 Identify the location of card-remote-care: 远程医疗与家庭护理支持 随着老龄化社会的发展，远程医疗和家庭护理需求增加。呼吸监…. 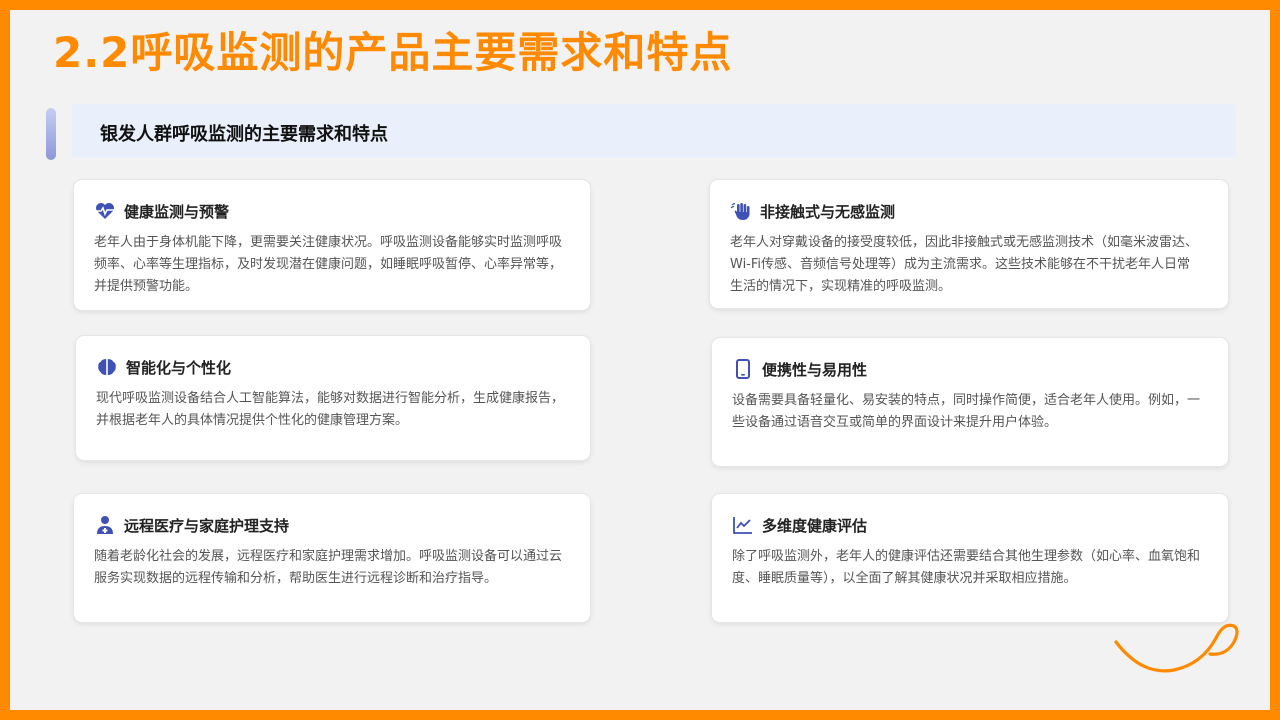
(332, 558).